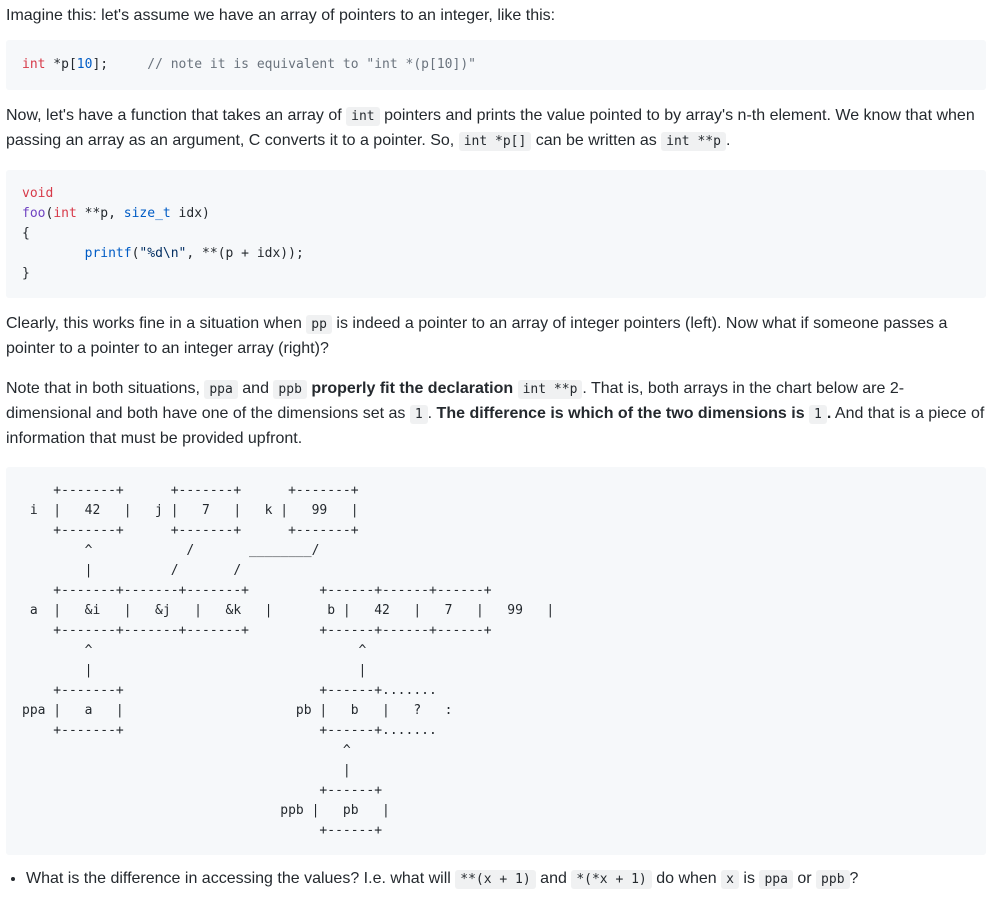 Image resolution: width=1002 pixels, height=906 pixels. What do you see at coordinates (100, 64) in the screenshot?
I see `code-text: ];` at bounding box center [100, 64].